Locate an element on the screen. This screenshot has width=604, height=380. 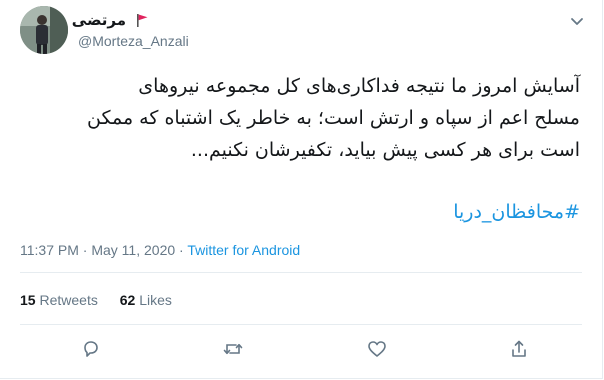
chevron-down-icon is located at coordinates (577, 21).